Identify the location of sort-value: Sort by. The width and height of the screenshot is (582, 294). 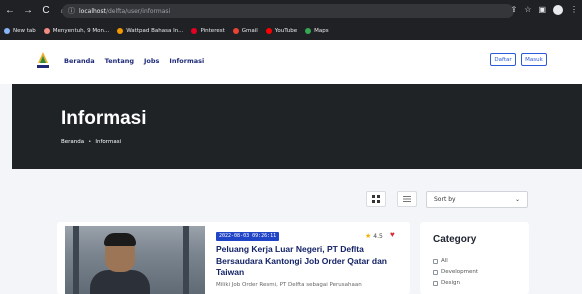
(445, 199).